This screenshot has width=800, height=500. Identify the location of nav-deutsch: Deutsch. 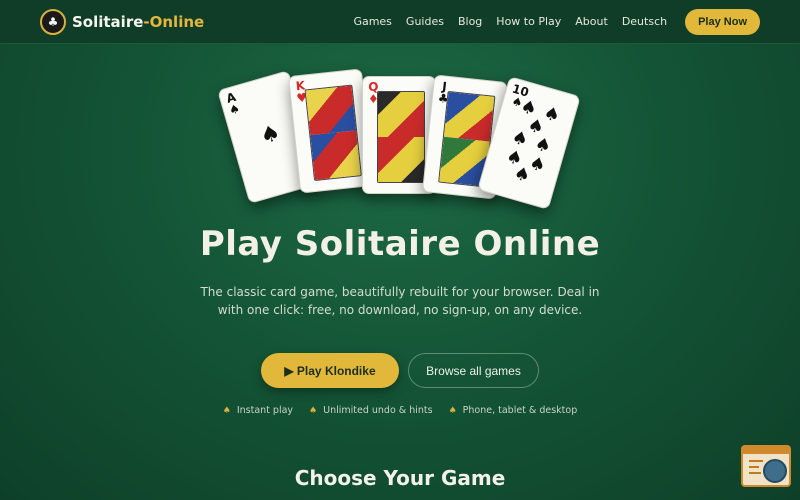
(644, 21).